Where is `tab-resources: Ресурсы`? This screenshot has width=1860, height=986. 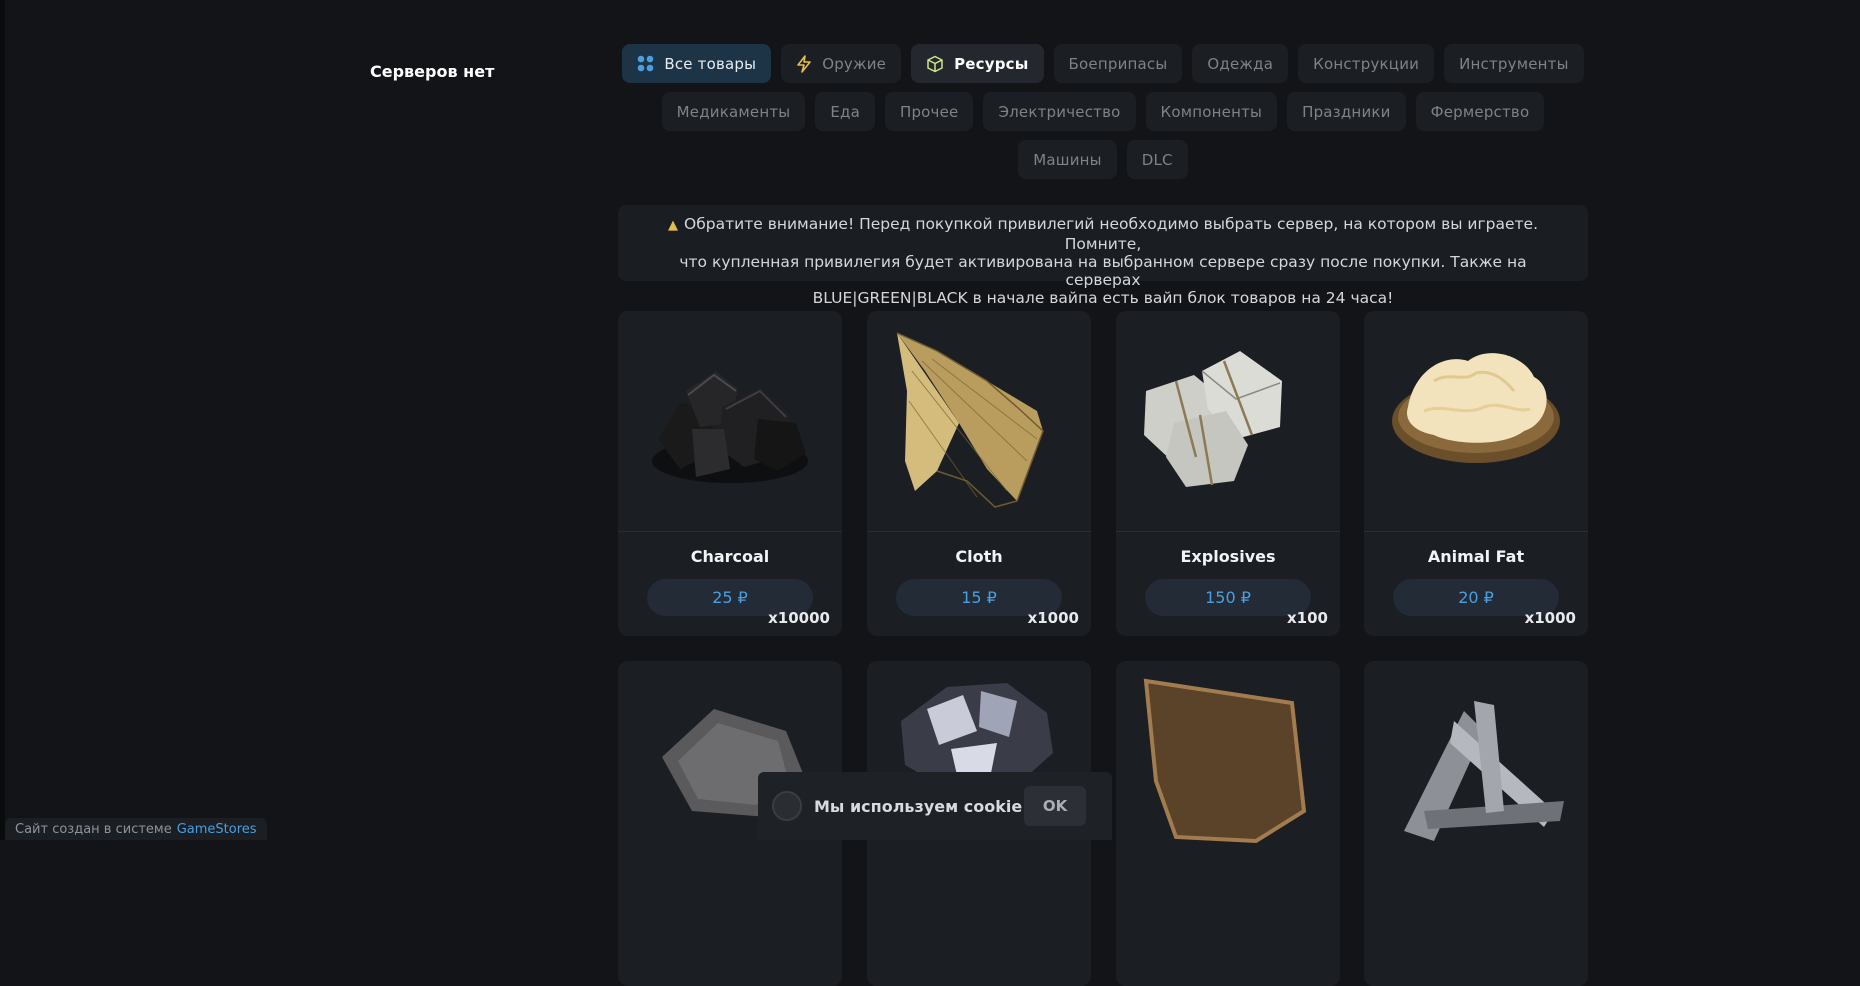
tab-resources: Ресурсы is located at coordinates (977, 63).